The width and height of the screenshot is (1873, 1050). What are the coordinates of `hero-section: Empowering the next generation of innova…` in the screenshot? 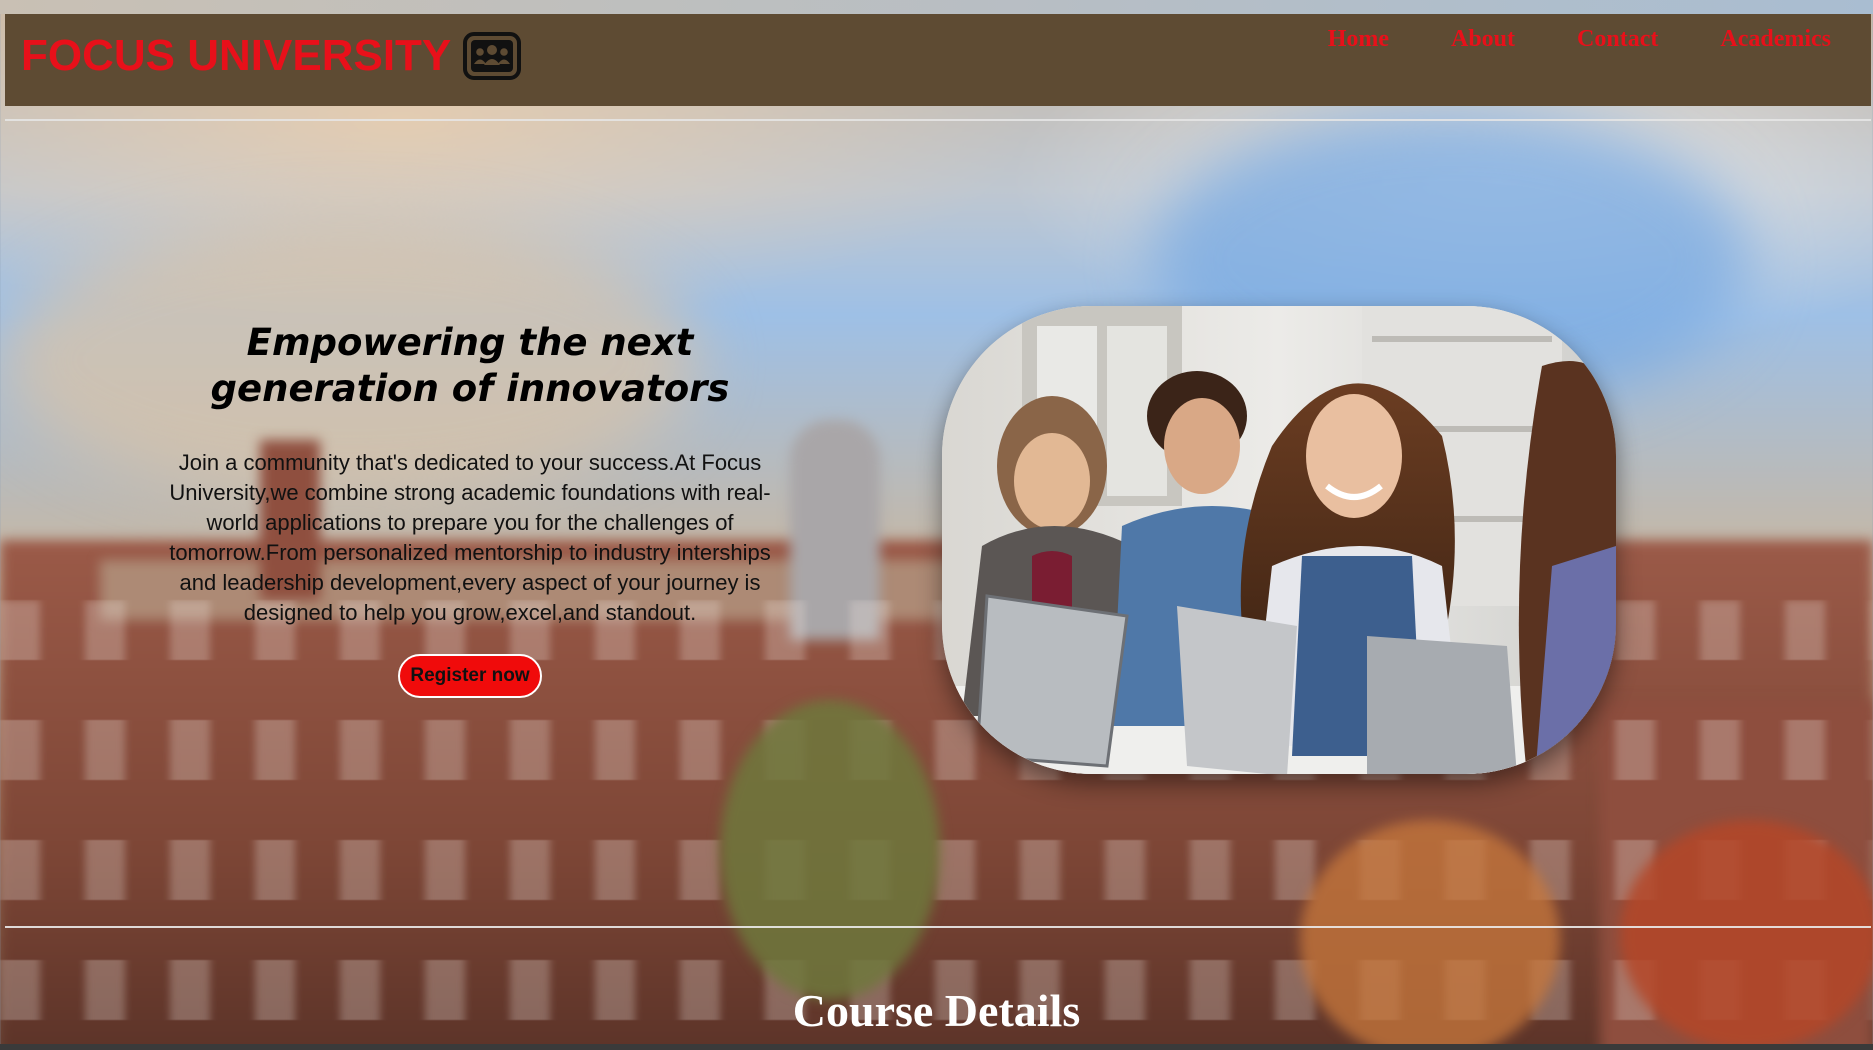 It's located at (470, 509).